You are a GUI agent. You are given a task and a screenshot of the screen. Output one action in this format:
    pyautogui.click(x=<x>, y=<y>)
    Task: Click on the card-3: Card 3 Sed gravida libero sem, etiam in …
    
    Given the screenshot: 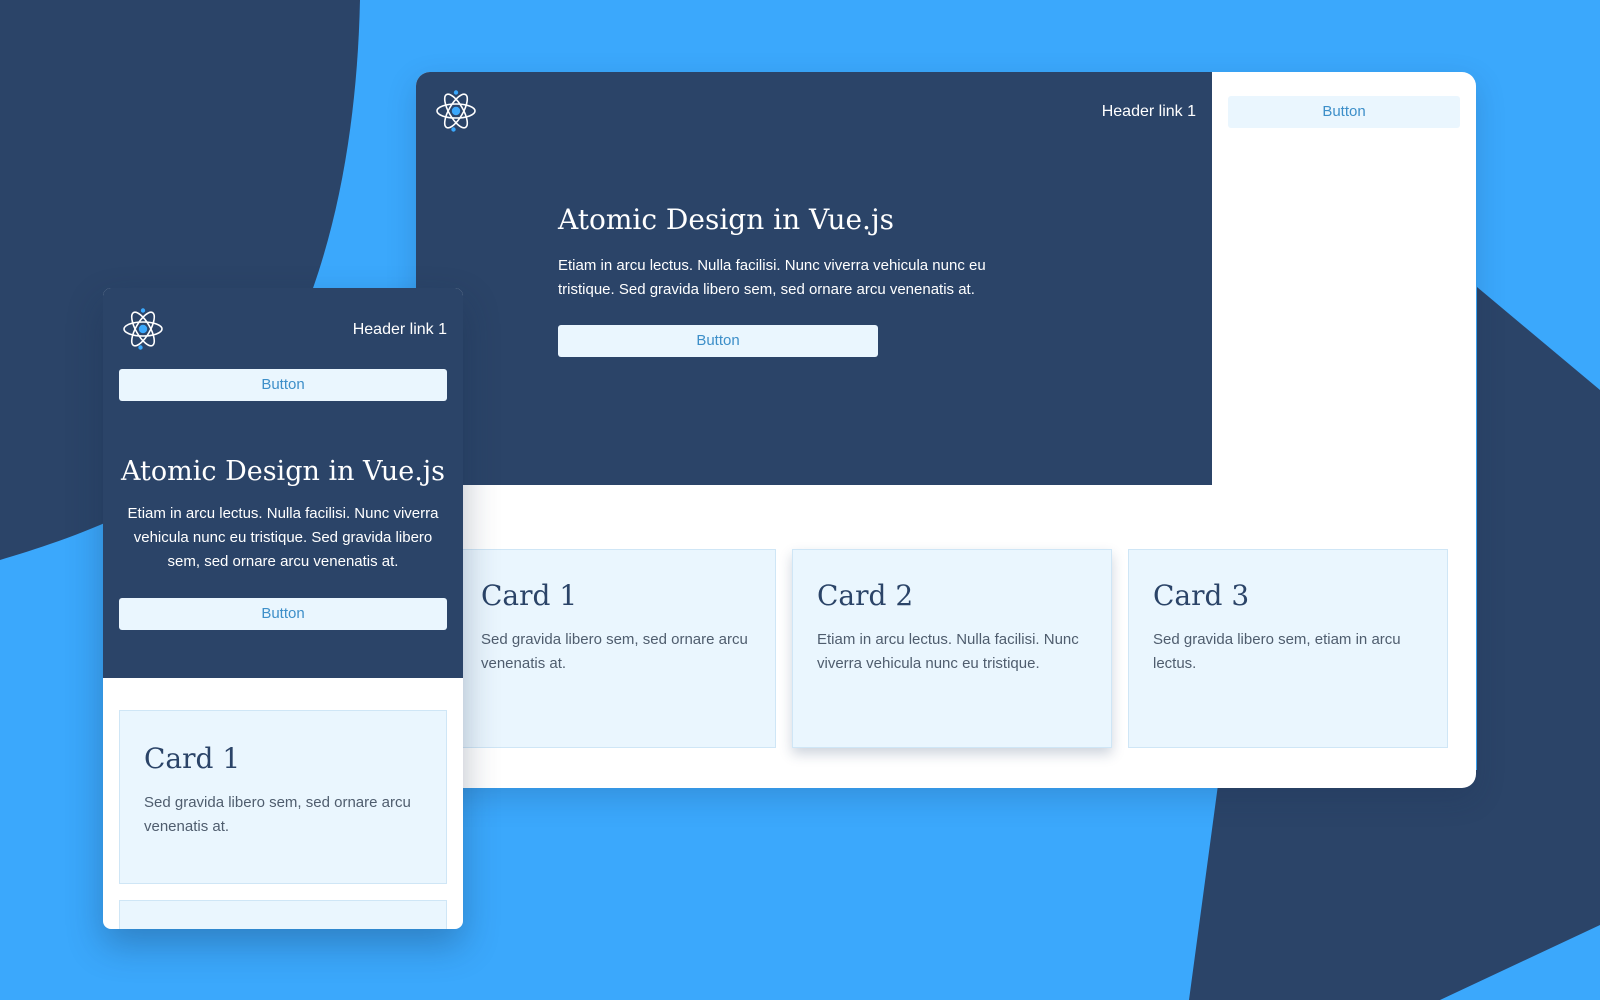 What is the action you would take?
    pyautogui.click(x=1288, y=648)
    